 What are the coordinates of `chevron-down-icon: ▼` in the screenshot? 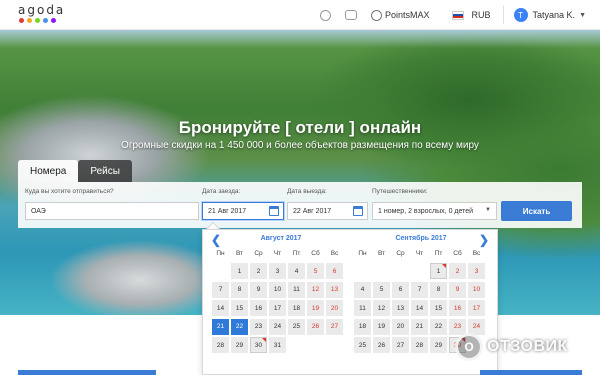 It's located at (582, 15).